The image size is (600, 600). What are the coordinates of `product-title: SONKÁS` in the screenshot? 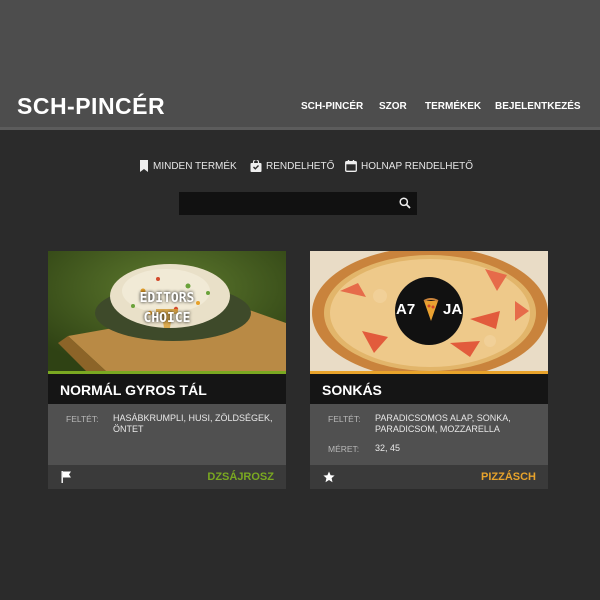 It's located at (352, 390).